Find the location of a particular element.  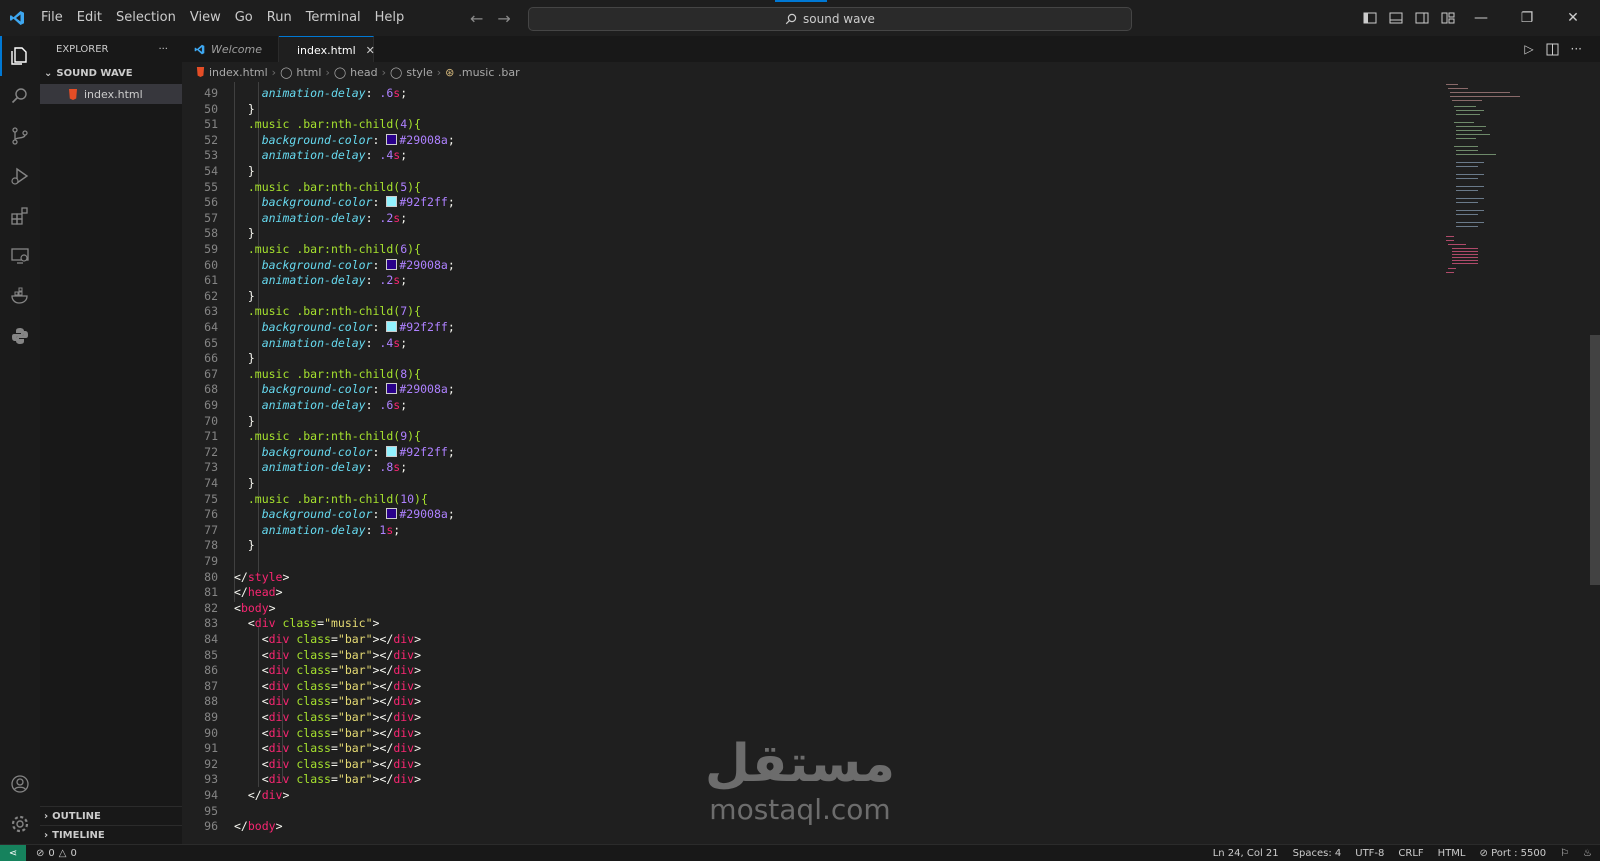

command-center-search: sound wave is located at coordinates (830, 19).